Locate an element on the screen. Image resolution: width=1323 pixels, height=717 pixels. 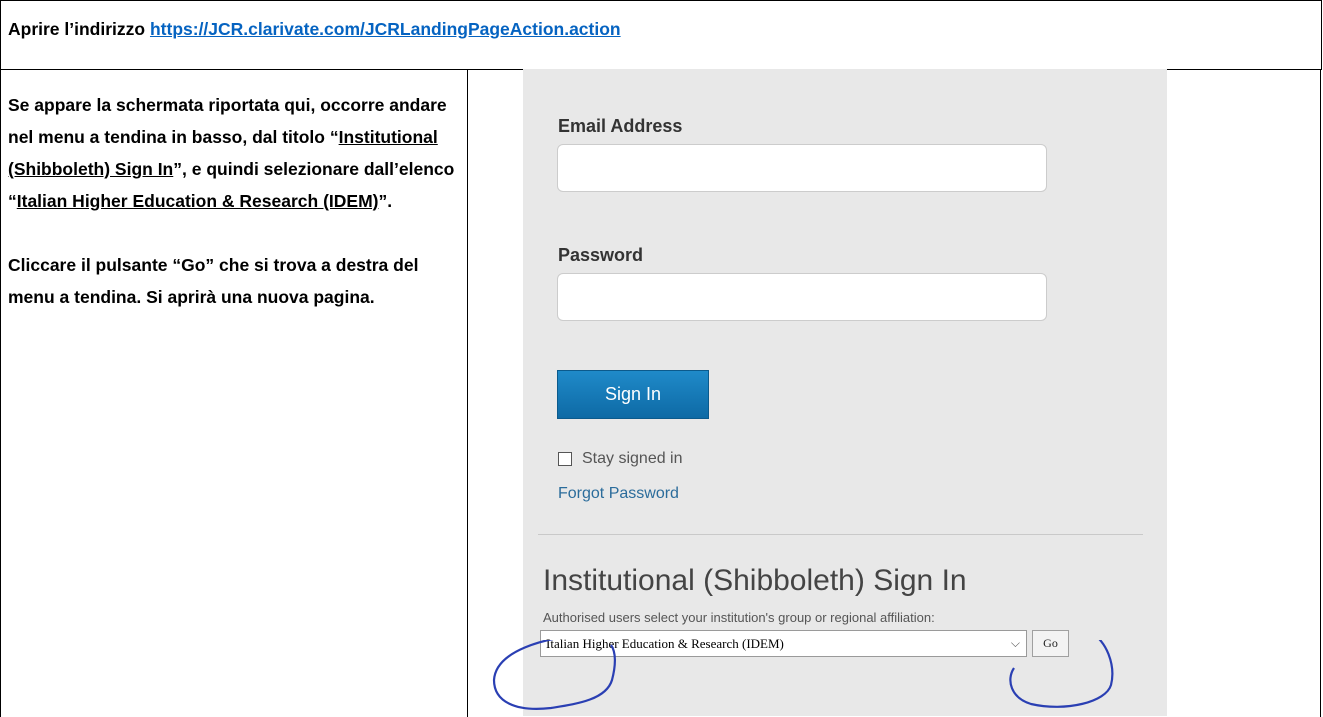
checkbox-icon is located at coordinates (565, 459).